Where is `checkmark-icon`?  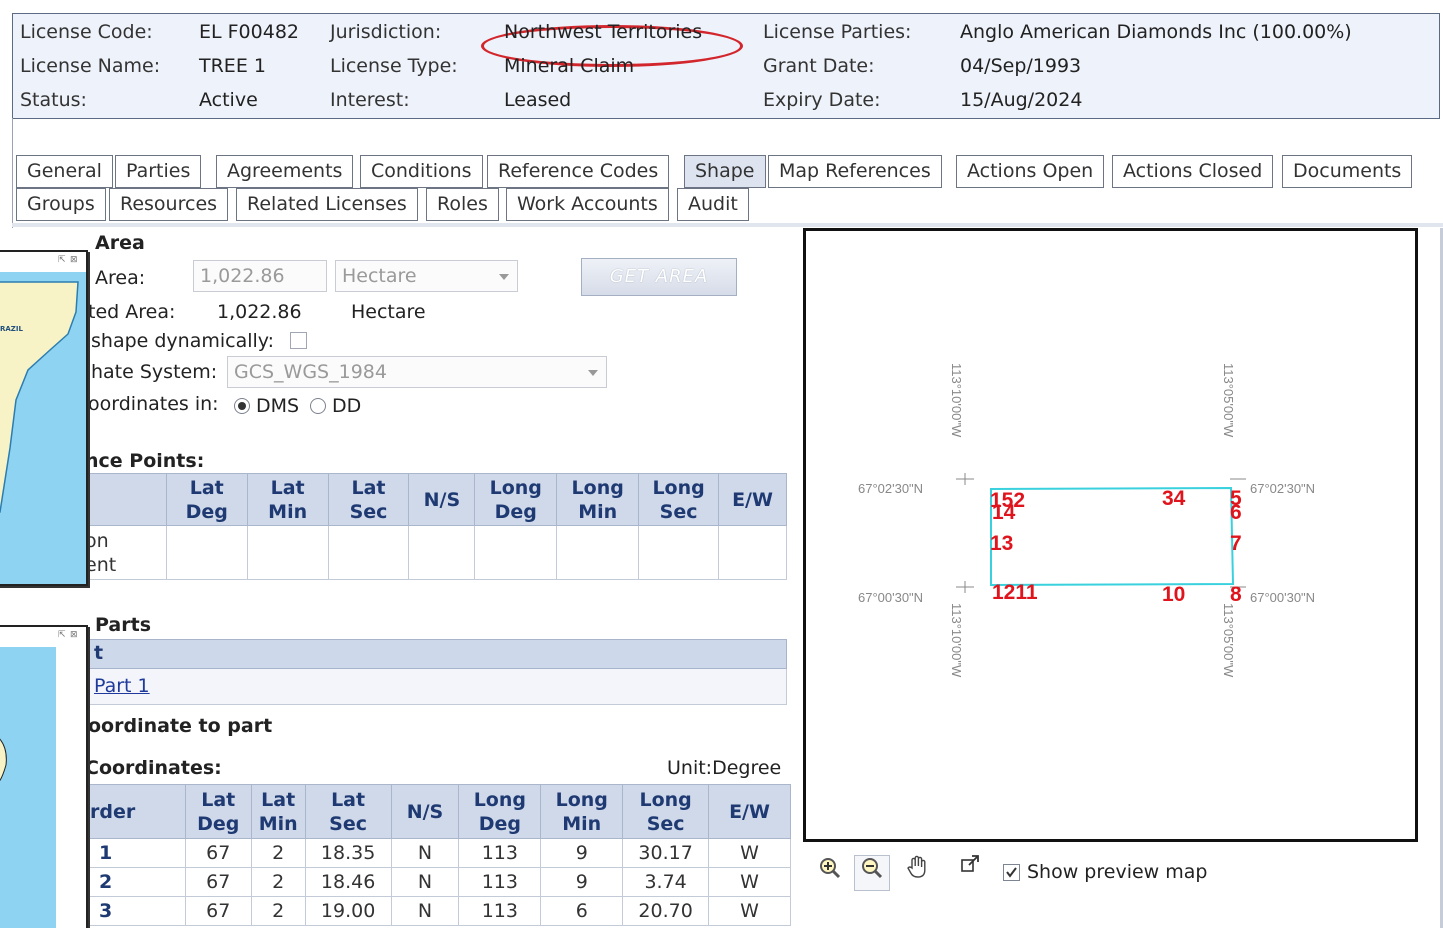
checkmark-icon is located at coordinates (1011, 872).